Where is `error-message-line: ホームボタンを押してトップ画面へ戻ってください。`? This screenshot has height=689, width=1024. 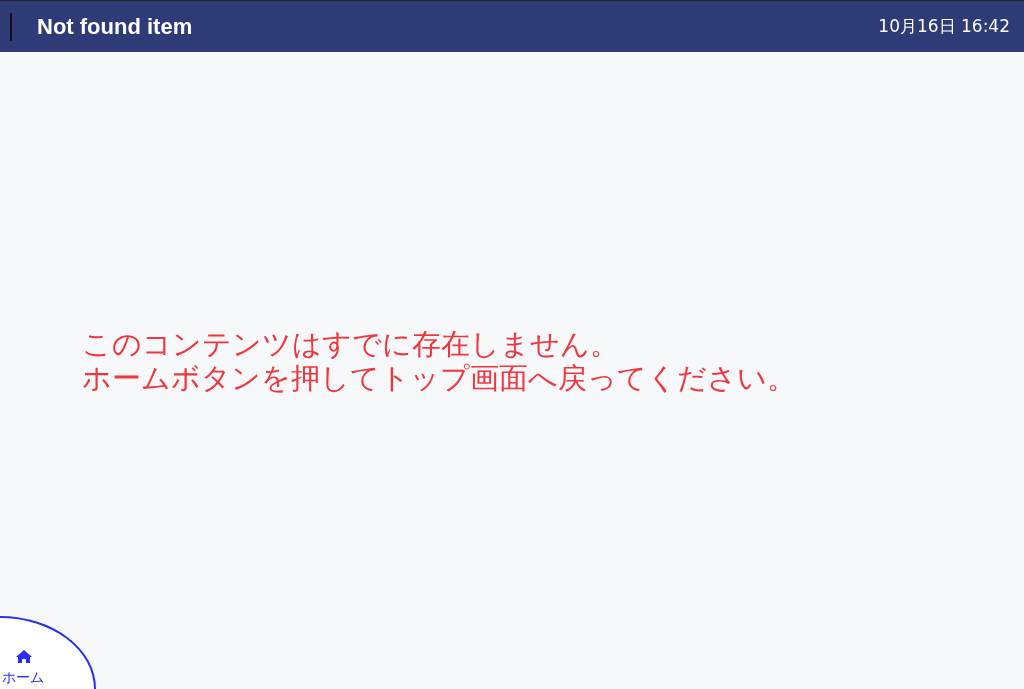 error-message-line: ホームボタンを押してトップ画面へ戻ってください。 is located at coordinates (439, 377).